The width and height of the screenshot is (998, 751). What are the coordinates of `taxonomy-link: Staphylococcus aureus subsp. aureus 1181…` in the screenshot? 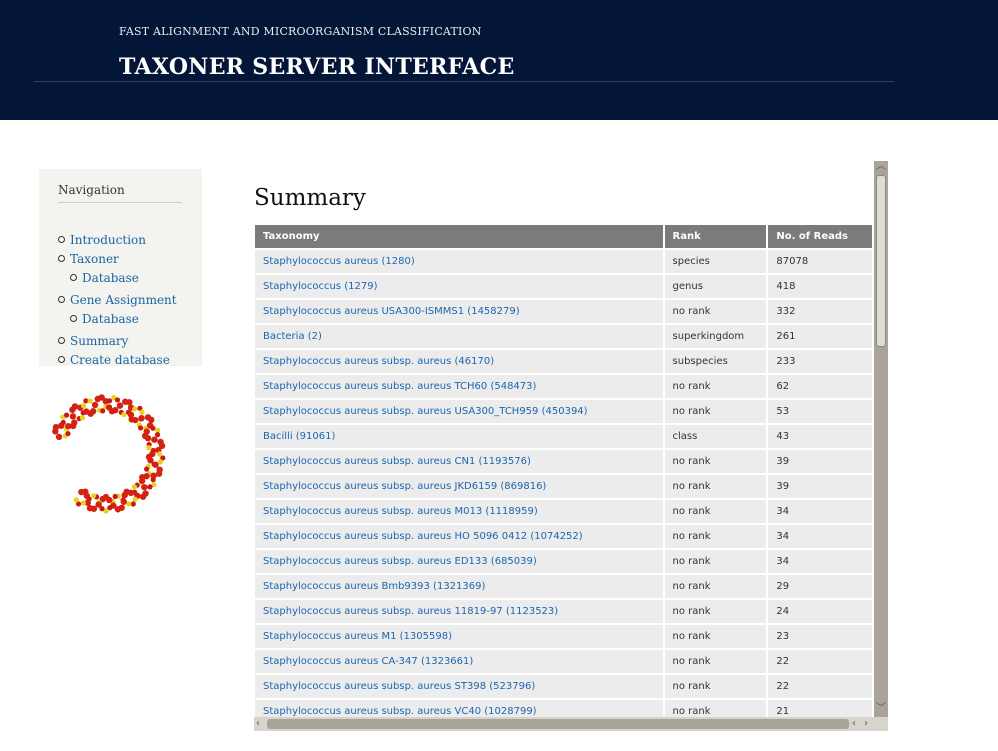 It's located at (459, 611).